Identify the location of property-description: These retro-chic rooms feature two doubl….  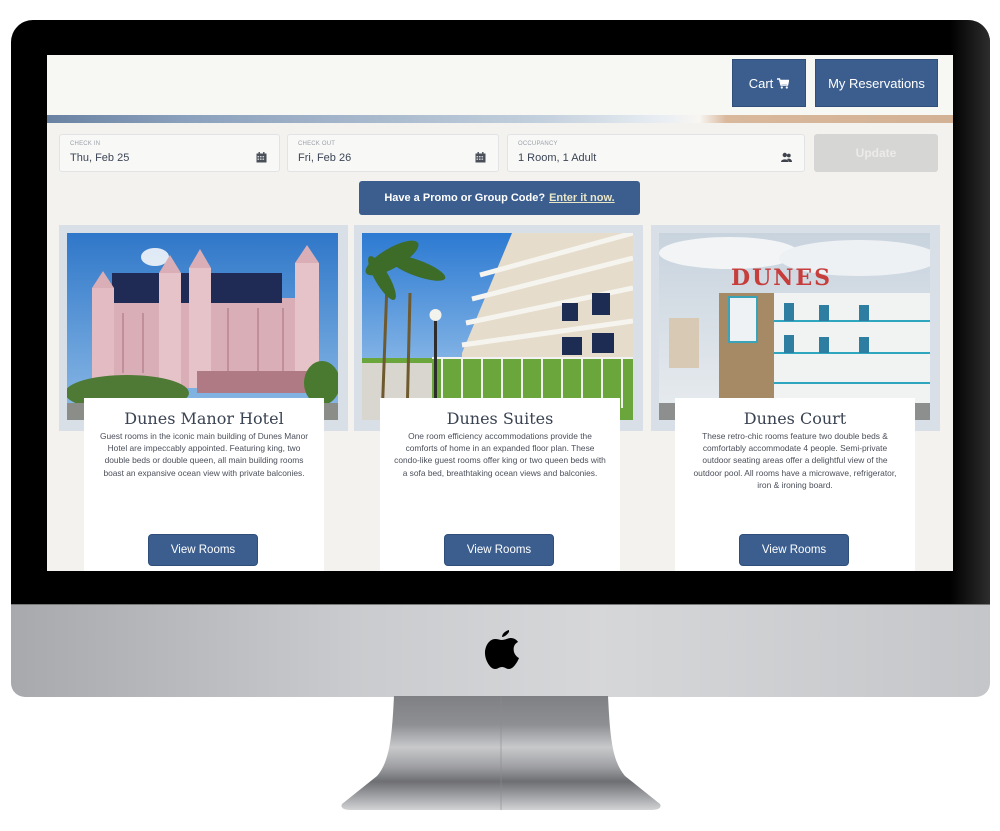
(795, 460).